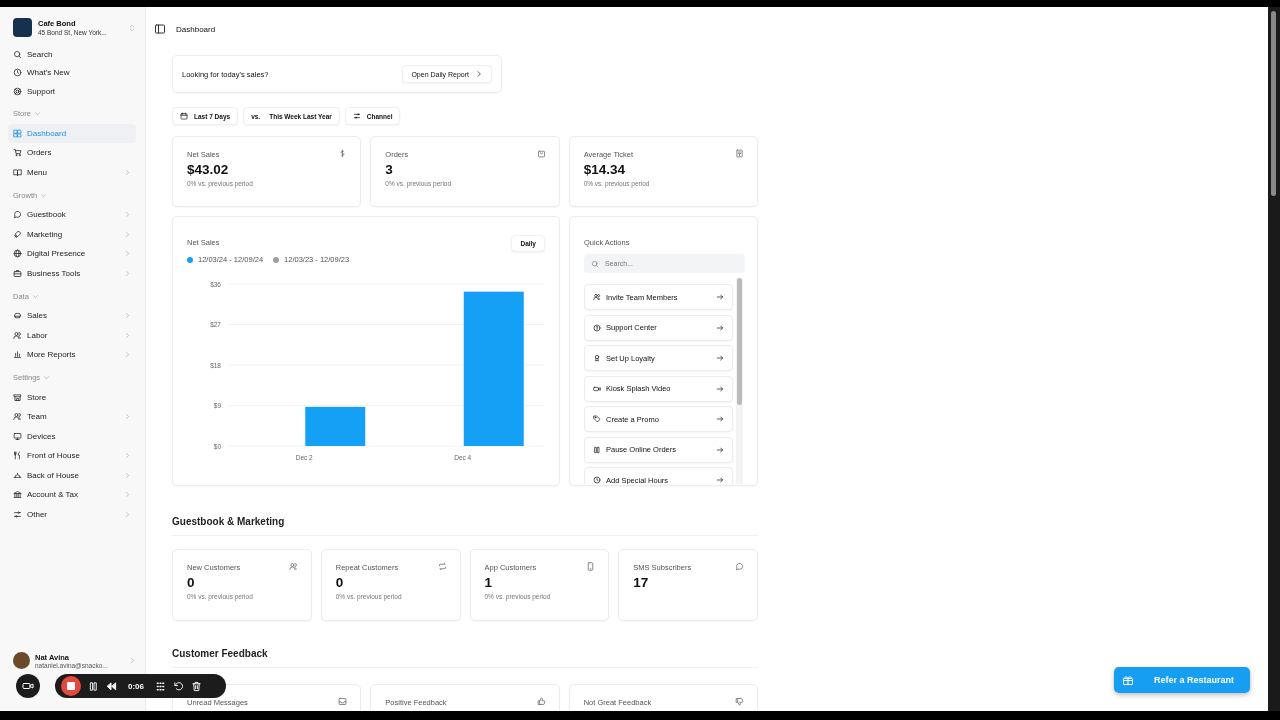  What do you see at coordinates (597, 327) in the screenshot?
I see `help-icon` at bounding box center [597, 327].